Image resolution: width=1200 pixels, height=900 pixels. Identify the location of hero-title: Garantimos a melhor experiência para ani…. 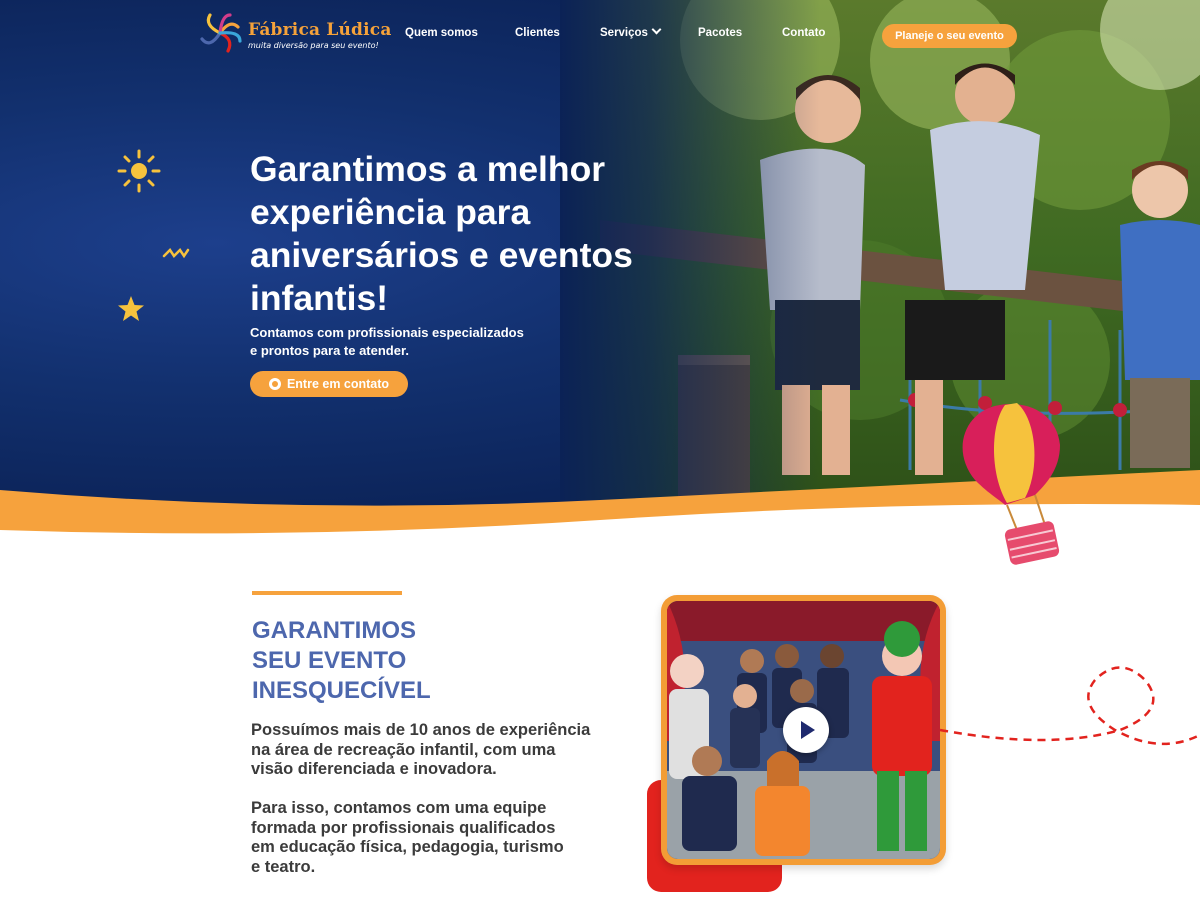
(441, 233).